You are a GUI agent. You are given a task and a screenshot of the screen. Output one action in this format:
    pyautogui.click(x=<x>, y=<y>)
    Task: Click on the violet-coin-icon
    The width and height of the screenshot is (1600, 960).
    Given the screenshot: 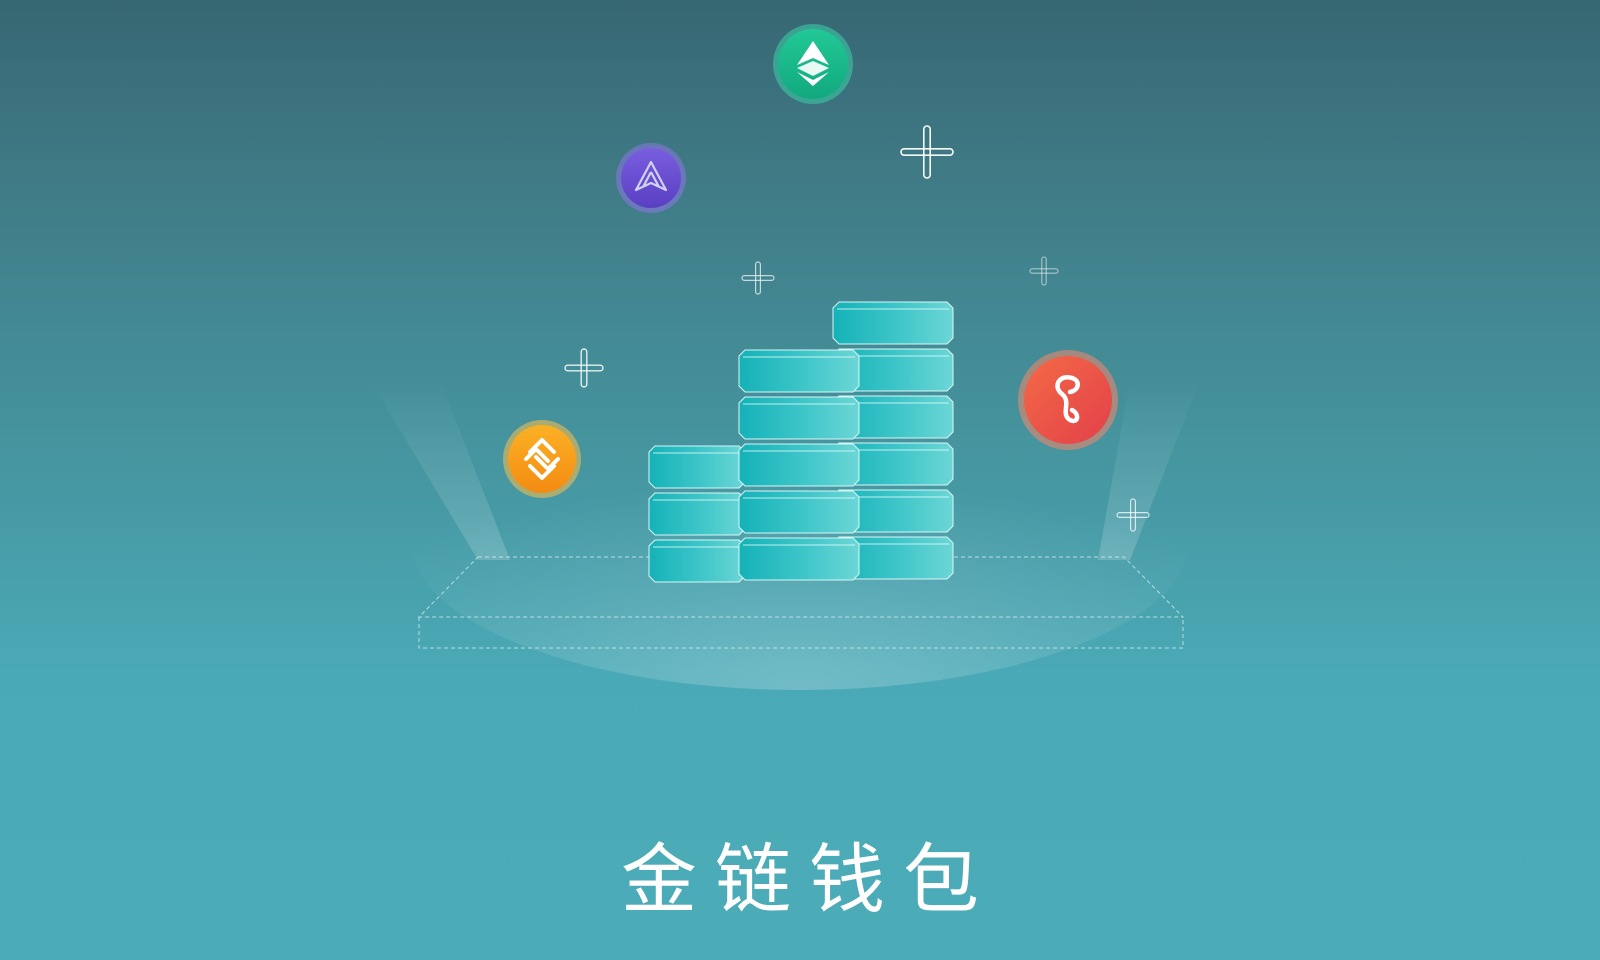 What is the action you would take?
    pyautogui.click(x=651, y=178)
    